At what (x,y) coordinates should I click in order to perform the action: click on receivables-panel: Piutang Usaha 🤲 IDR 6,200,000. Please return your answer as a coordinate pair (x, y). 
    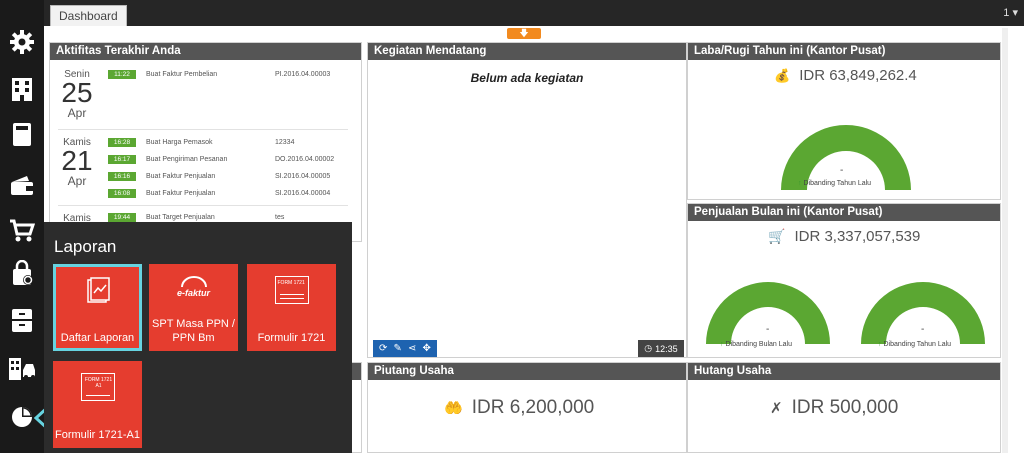
    Looking at the image, I should click on (527, 407).